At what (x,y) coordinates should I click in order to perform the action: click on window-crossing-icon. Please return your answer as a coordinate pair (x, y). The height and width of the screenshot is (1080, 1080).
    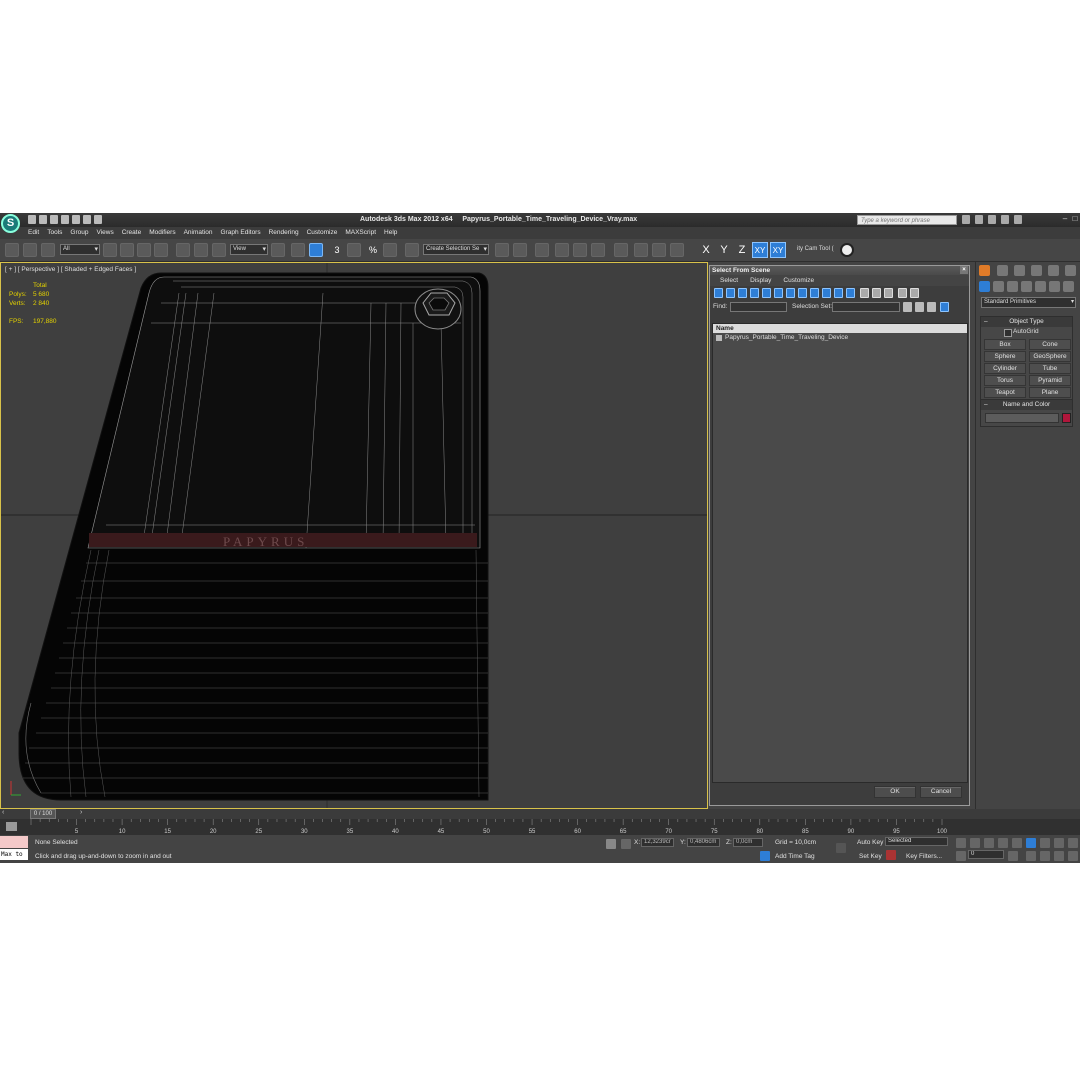
    Looking at the image, I should click on (161, 250).